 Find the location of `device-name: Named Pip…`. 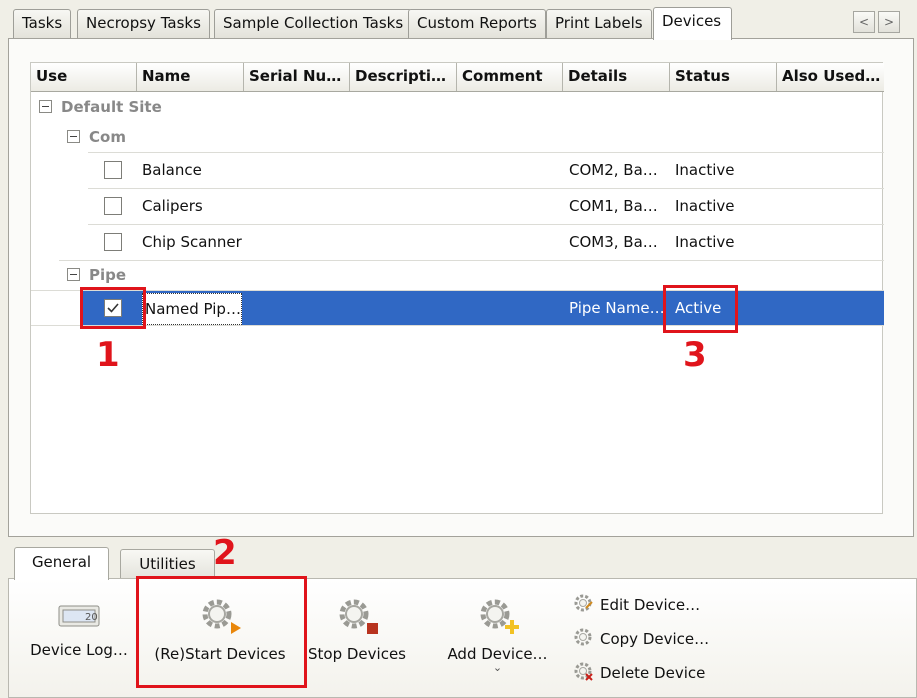

device-name: Named Pip… is located at coordinates (192, 309).